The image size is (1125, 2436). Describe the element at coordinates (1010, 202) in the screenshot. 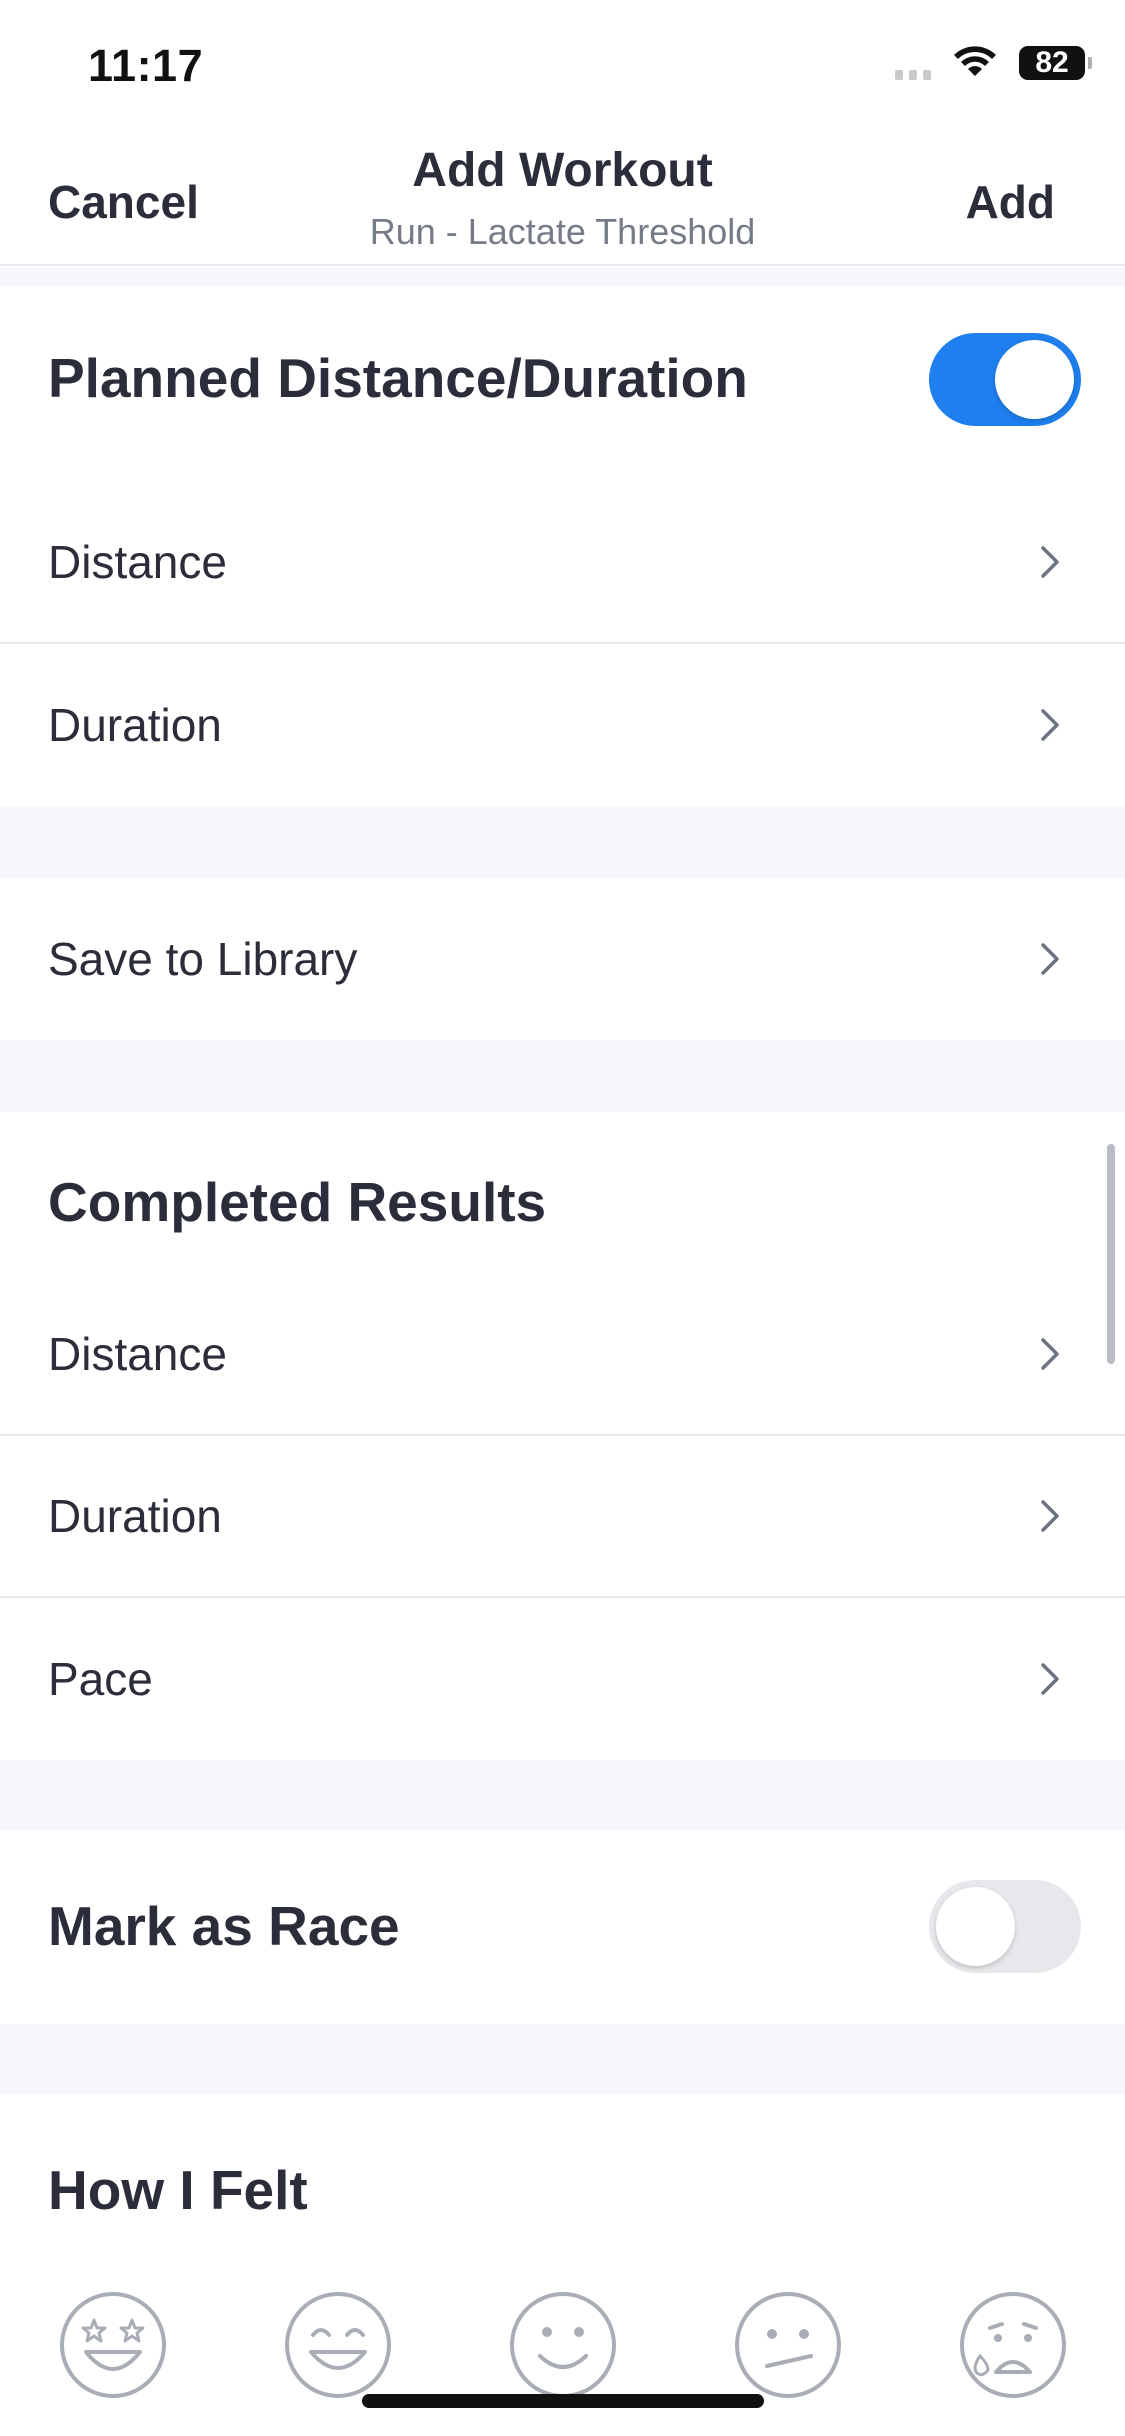

I see `add-button: Add` at that location.